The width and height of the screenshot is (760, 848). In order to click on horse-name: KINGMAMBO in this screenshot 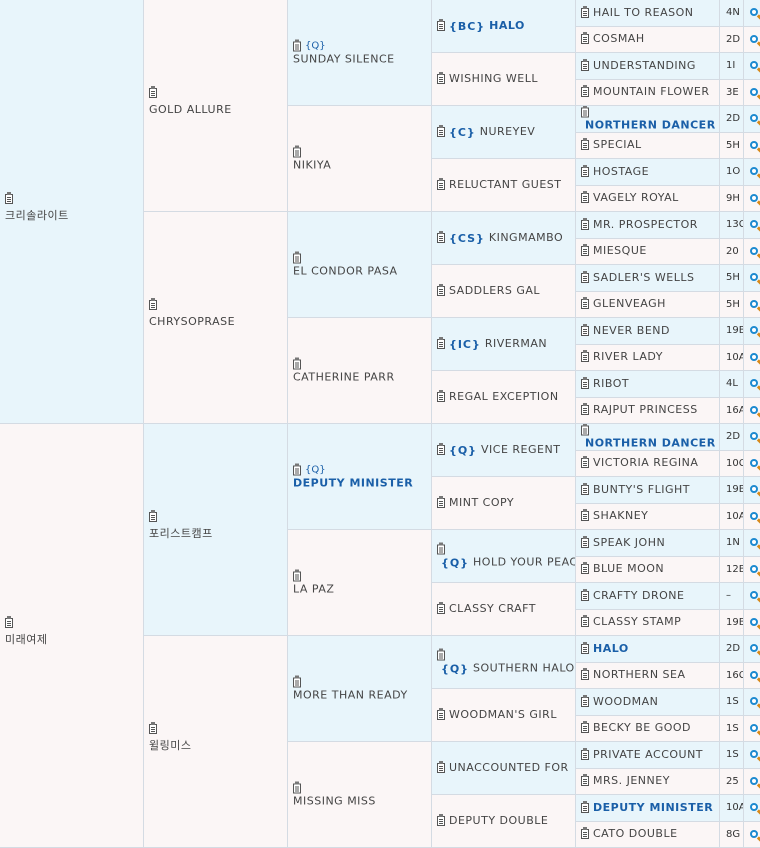, I will do `click(526, 237)`.